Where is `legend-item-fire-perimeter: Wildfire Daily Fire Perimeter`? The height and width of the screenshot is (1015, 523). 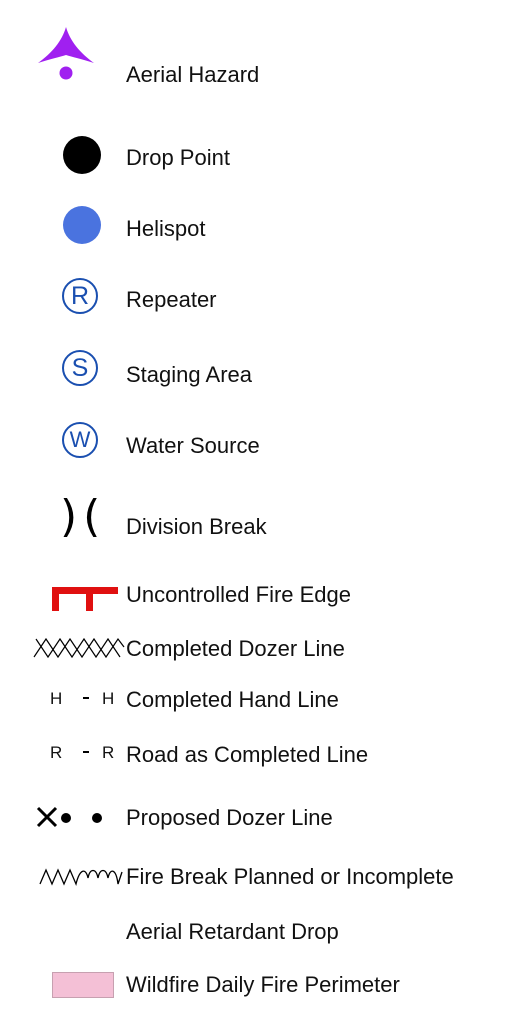
legend-item-fire-perimeter: Wildfire Daily Fire Perimeter is located at coordinates (261, 986).